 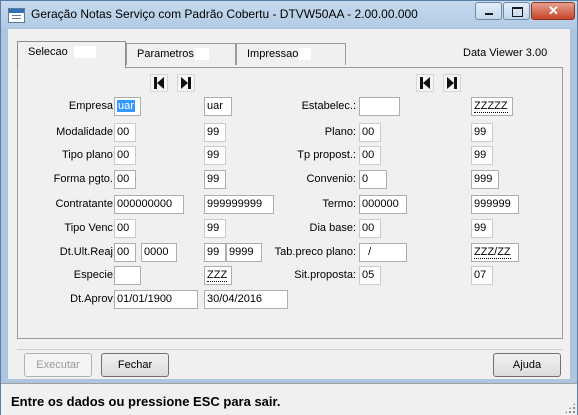 What do you see at coordinates (84, 179) in the screenshot?
I see `forma-pgto-label: Forma pgto.:` at bounding box center [84, 179].